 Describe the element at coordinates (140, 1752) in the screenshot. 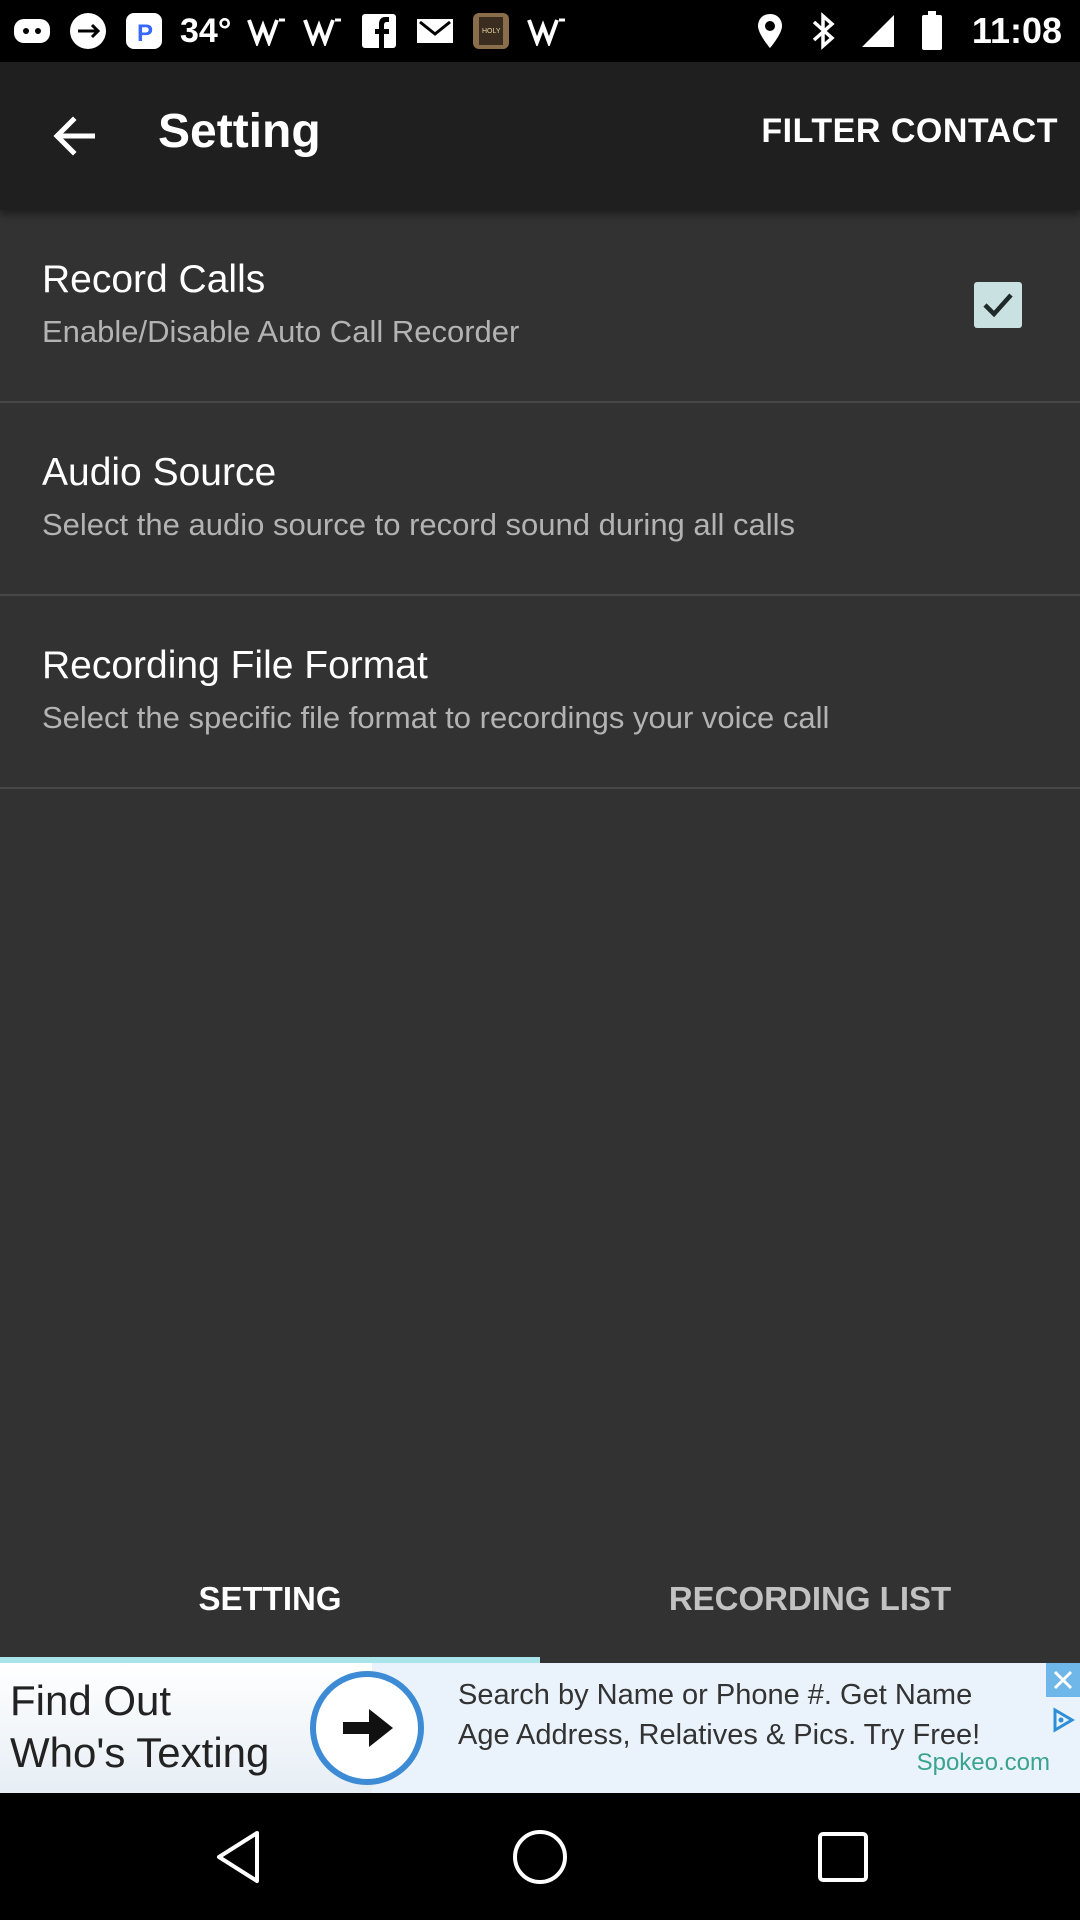

I see `ad-headline-line2: Who's Texting` at that location.